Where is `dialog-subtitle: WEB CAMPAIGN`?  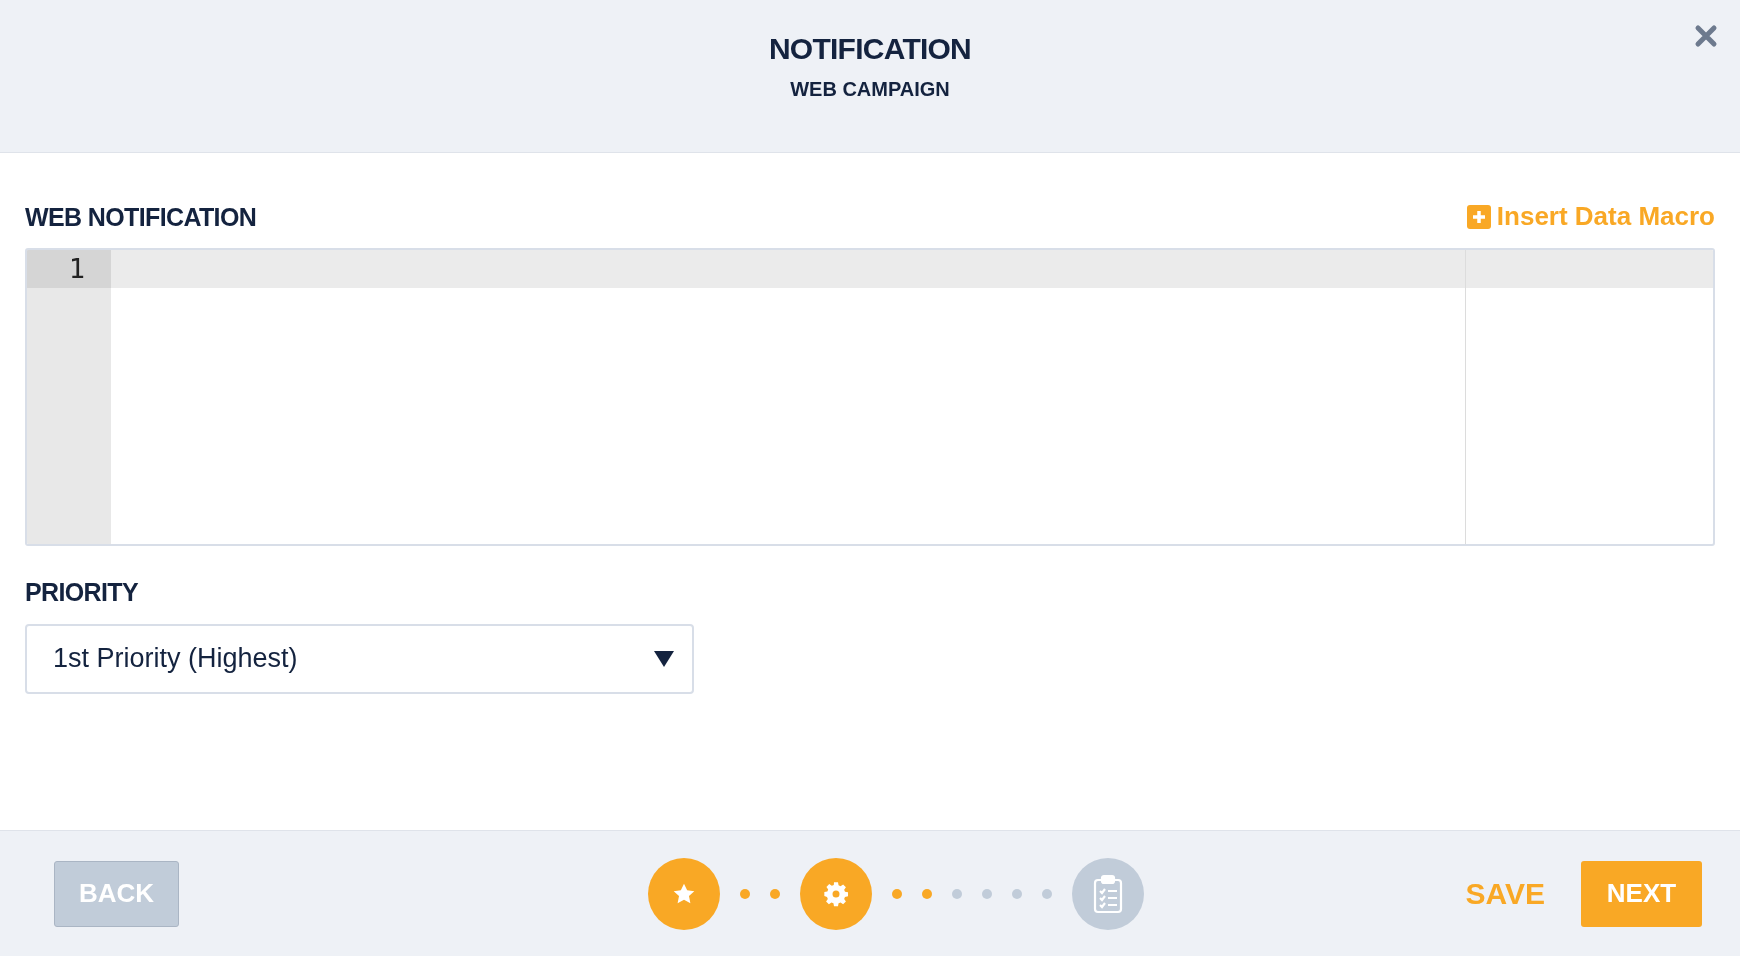
dialog-subtitle: WEB CAMPAIGN is located at coordinates (870, 89).